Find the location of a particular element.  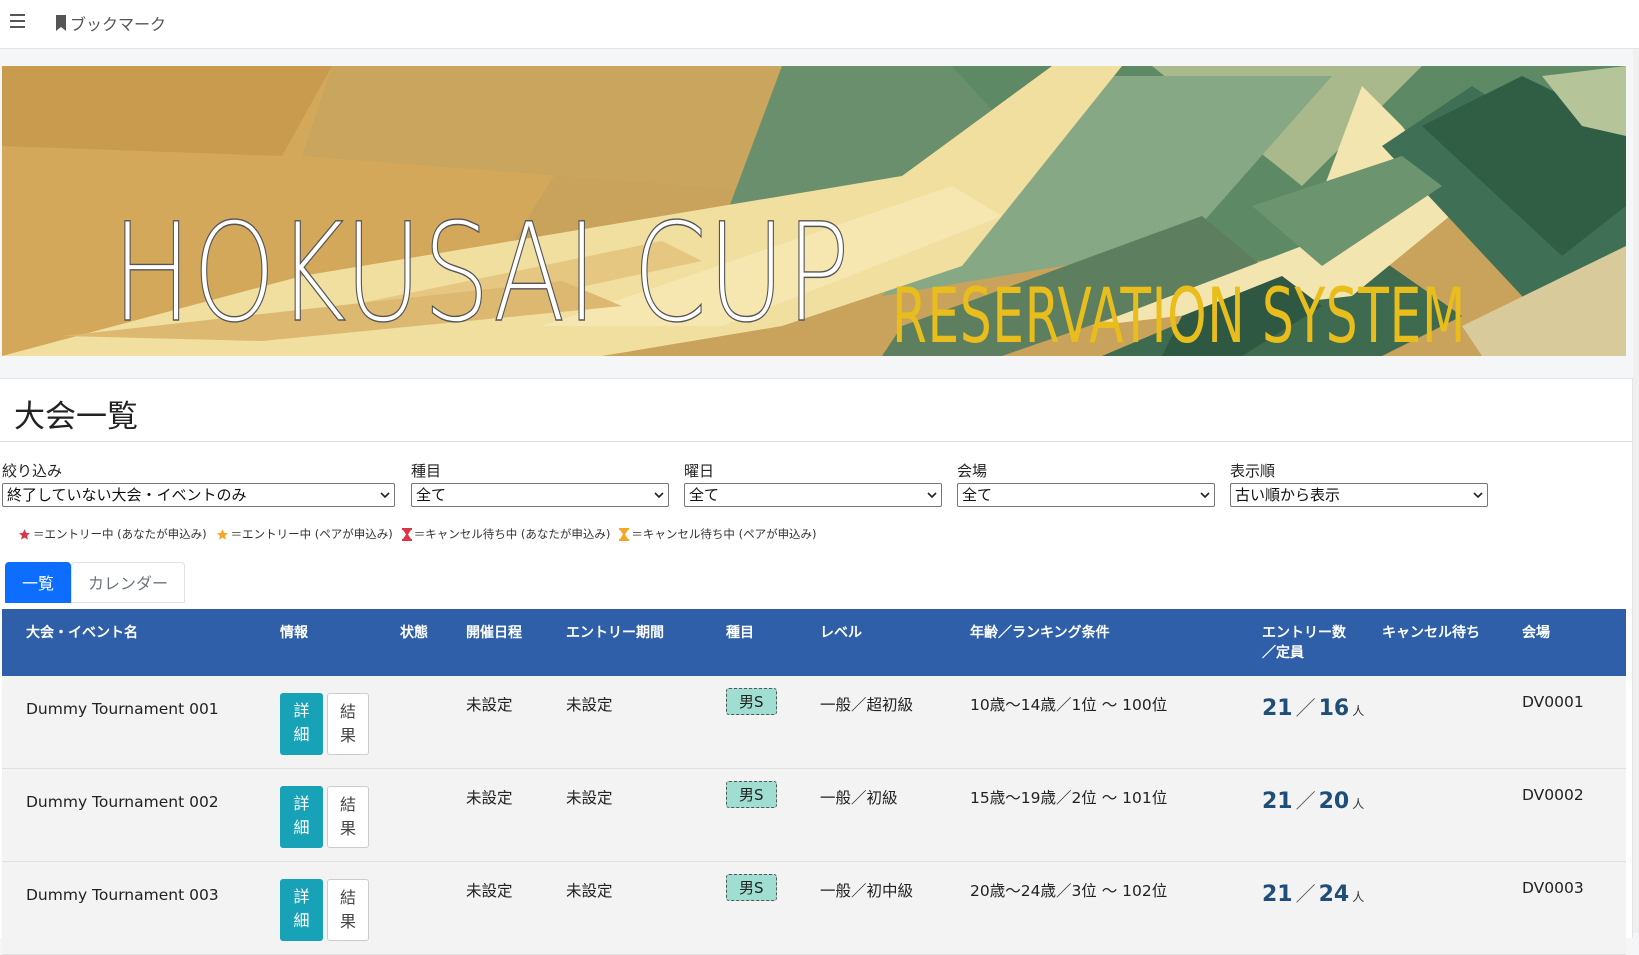

filter-narrowing-value: 終了していない大会・イベントのみ is located at coordinates (127, 495).